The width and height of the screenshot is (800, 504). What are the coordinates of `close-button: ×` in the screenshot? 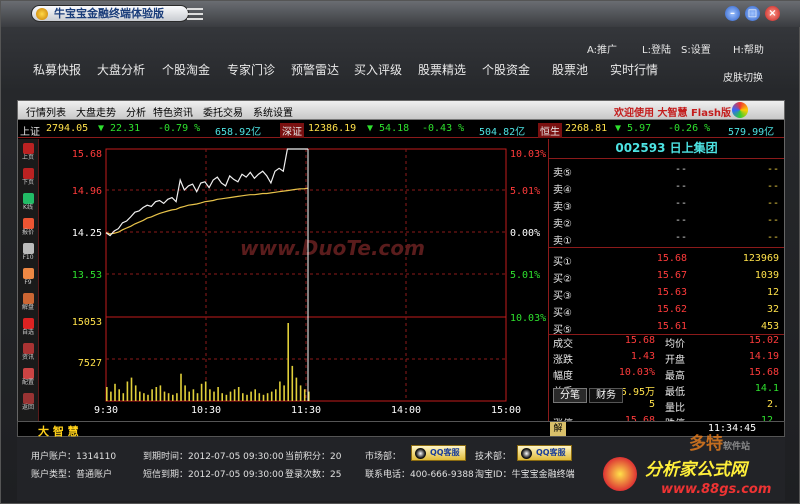 It's located at (772, 13).